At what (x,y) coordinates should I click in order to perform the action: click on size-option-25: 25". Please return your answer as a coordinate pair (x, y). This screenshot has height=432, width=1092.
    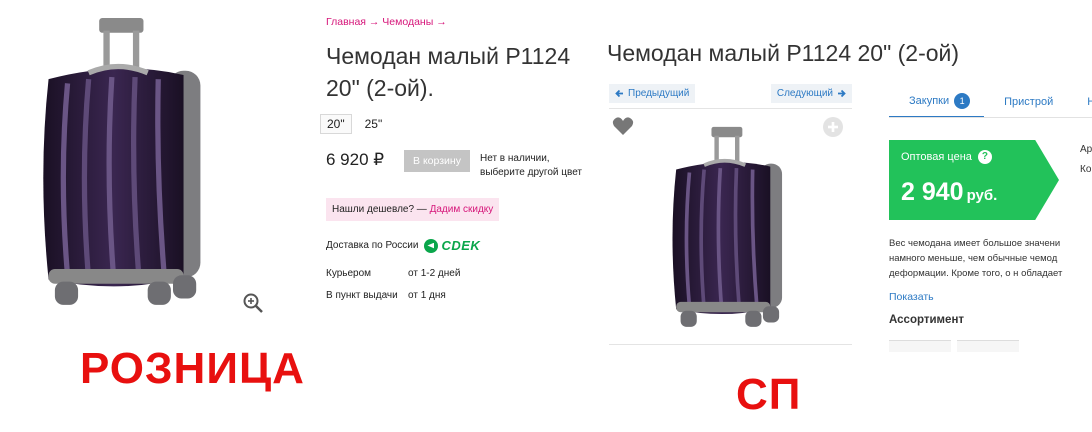
    Looking at the image, I should click on (374, 124).